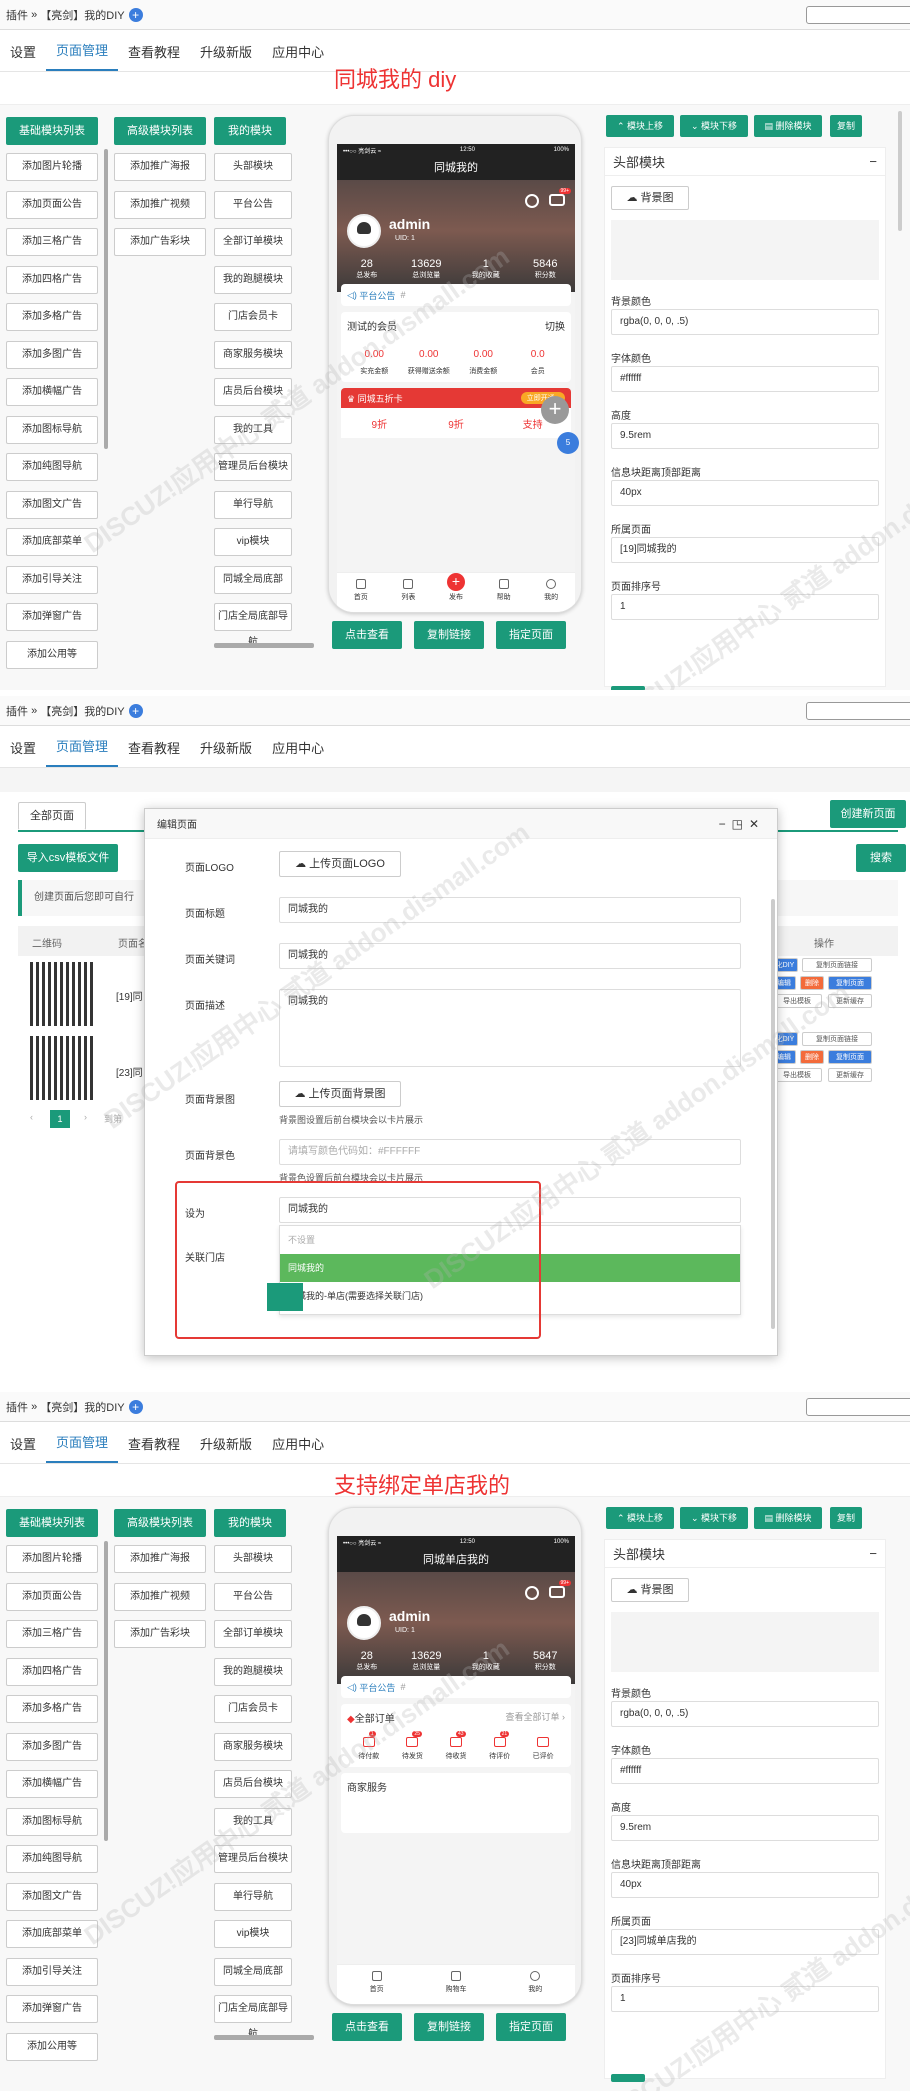  Describe the element at coordinates (52, 279) in the screenshot. I see `module-button: 添加四格广告` at that location.